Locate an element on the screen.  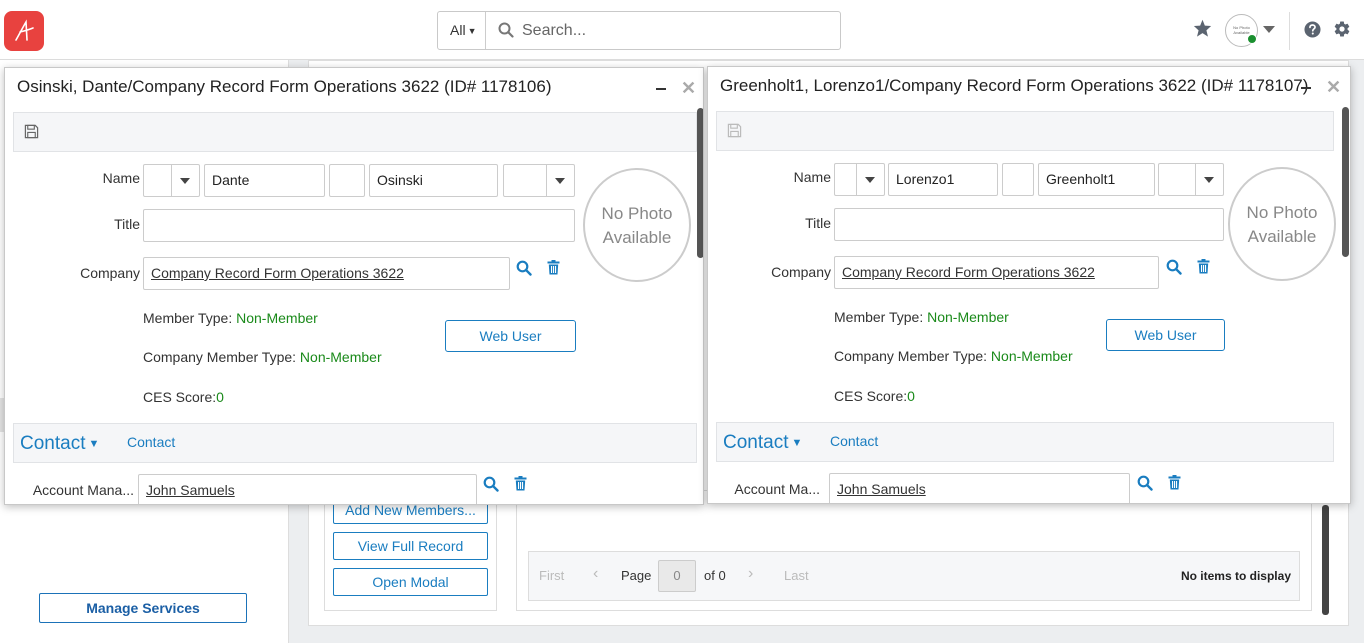
online-status-indicator is located at coordinates (1252, 39).